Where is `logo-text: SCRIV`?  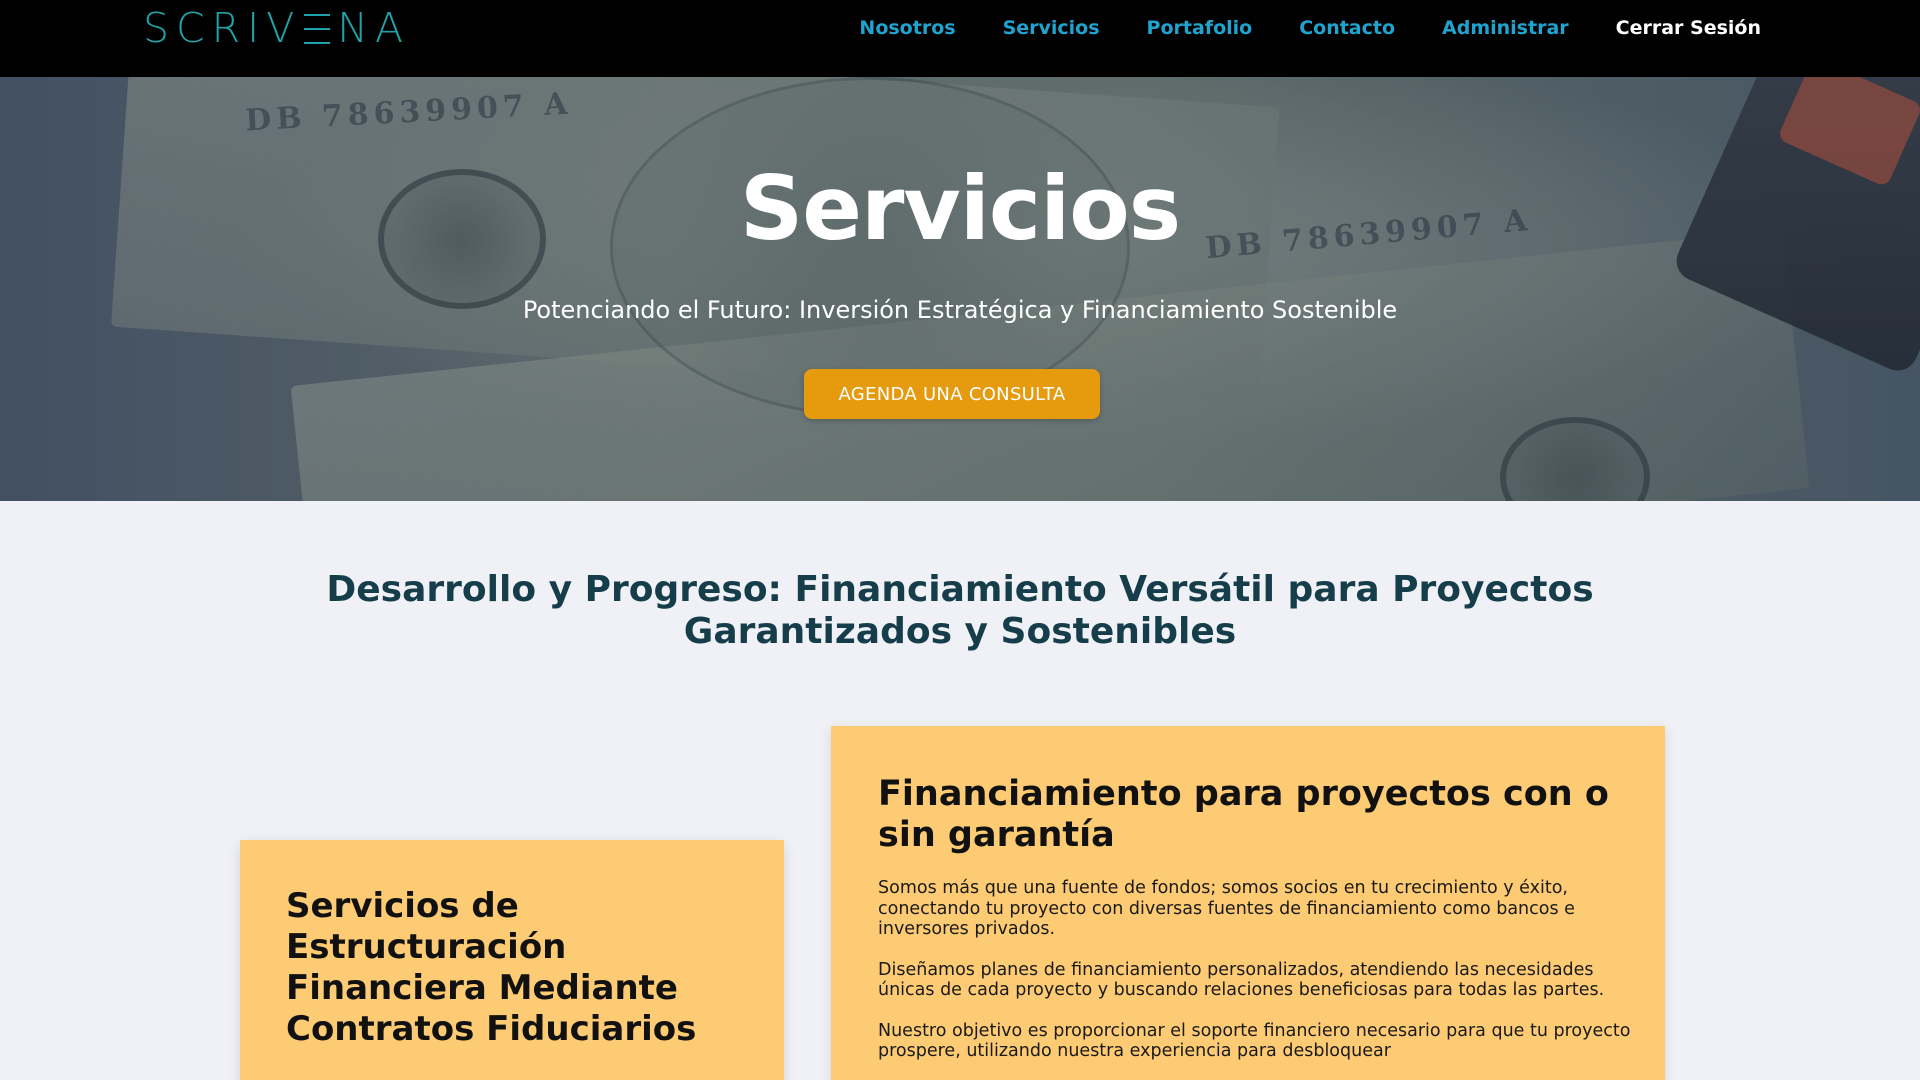
logo-text: SCRIV is located at coordinates (222, 28).